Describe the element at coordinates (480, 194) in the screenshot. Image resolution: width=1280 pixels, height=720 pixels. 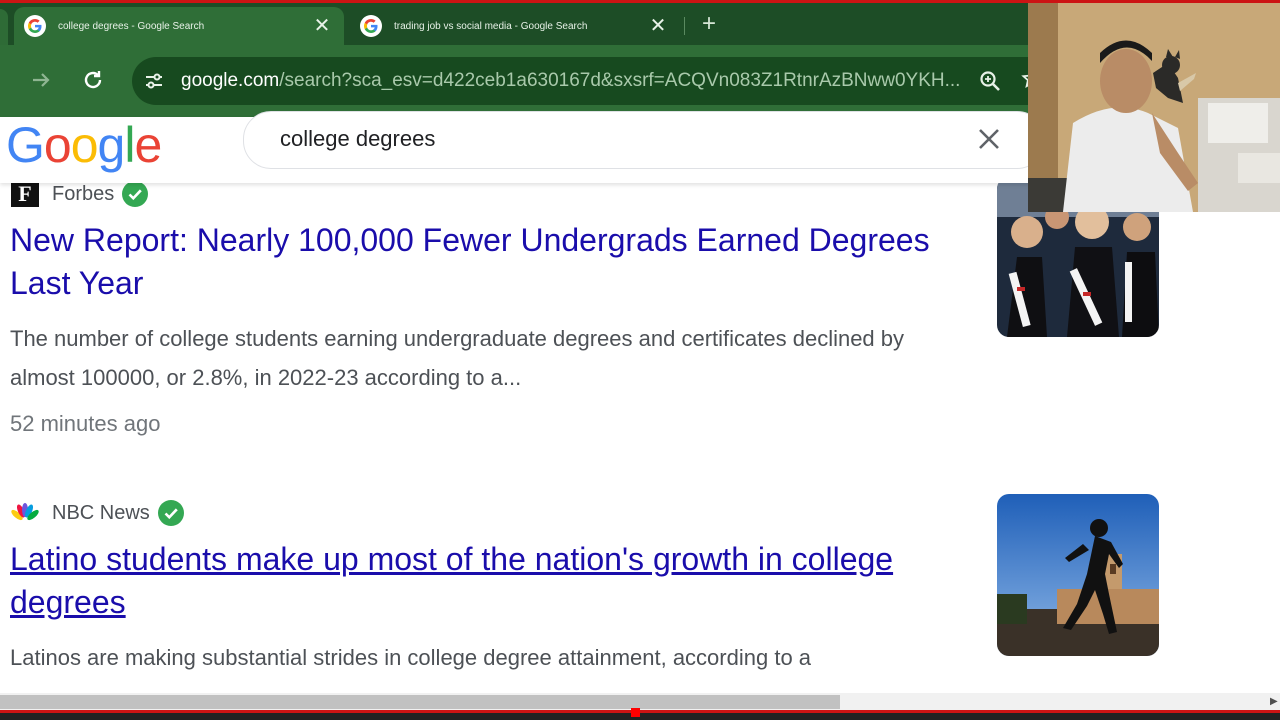
I see `result-source: F Forbes` at that location.